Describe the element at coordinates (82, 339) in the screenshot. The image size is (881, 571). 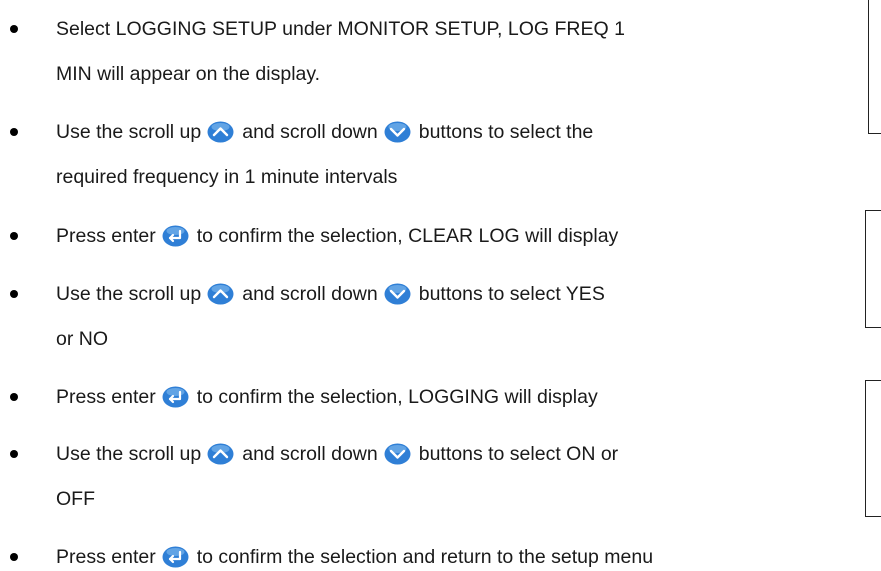
I see `step-4-line-2: or NO` at that location.